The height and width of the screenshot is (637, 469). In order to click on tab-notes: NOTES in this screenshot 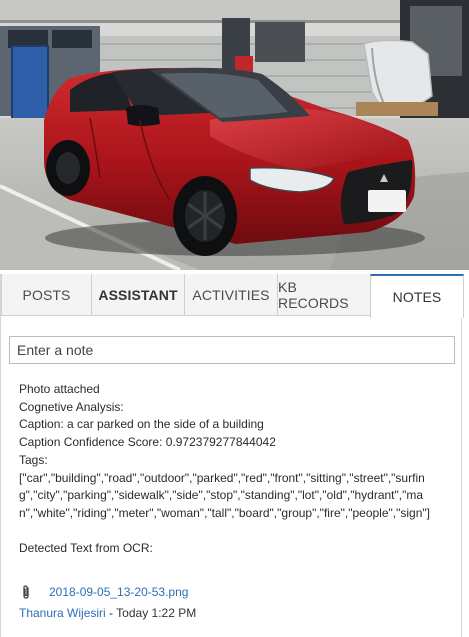, I will do `click(417, 296)`.